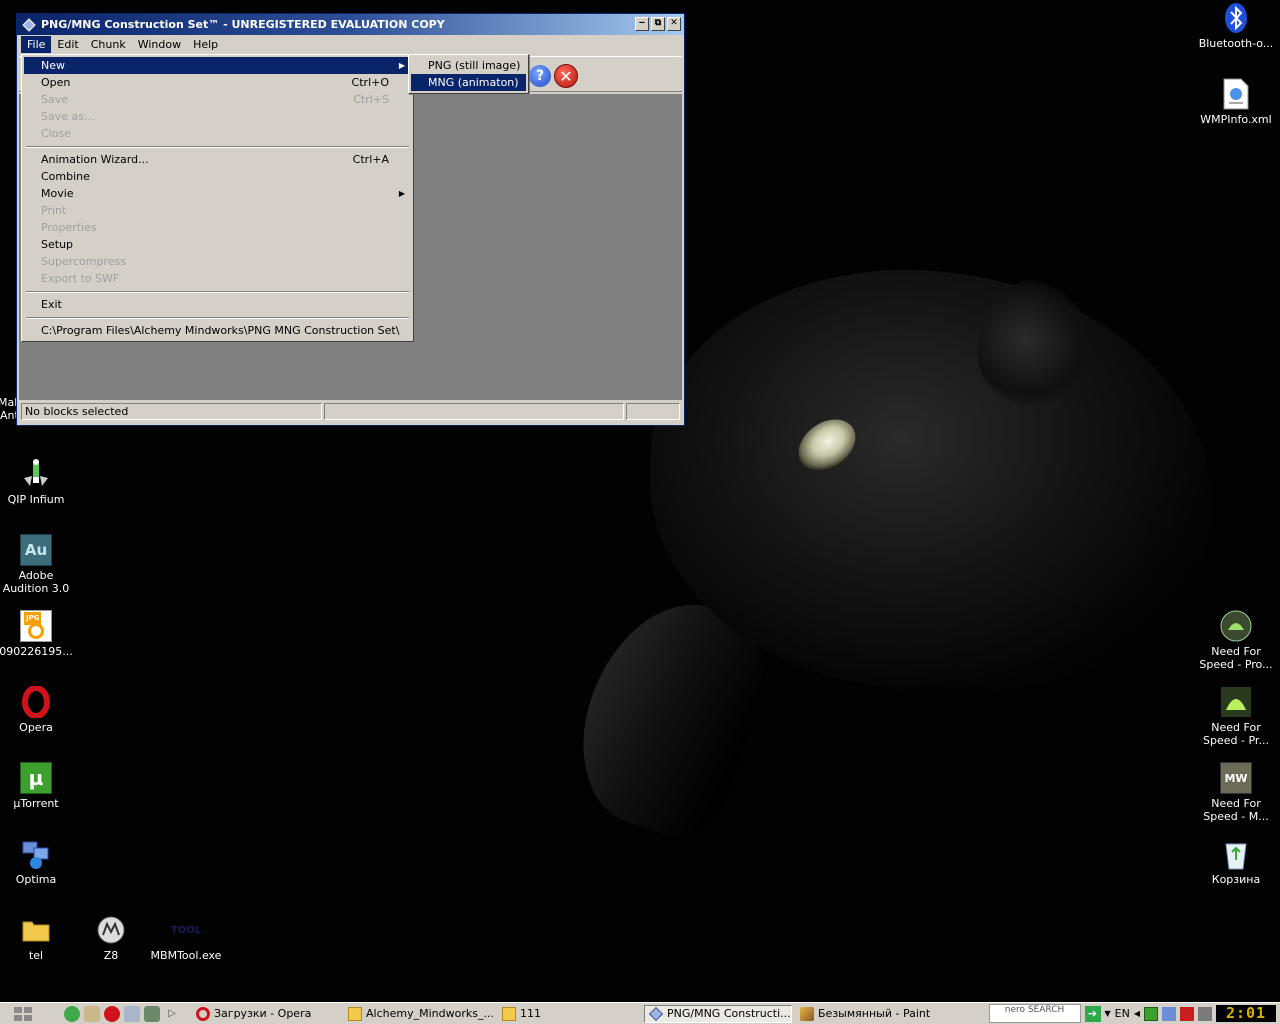 This screenshot has height=1024, width=1280. I want to click on close-window-button: ✕, so click(674, 24).